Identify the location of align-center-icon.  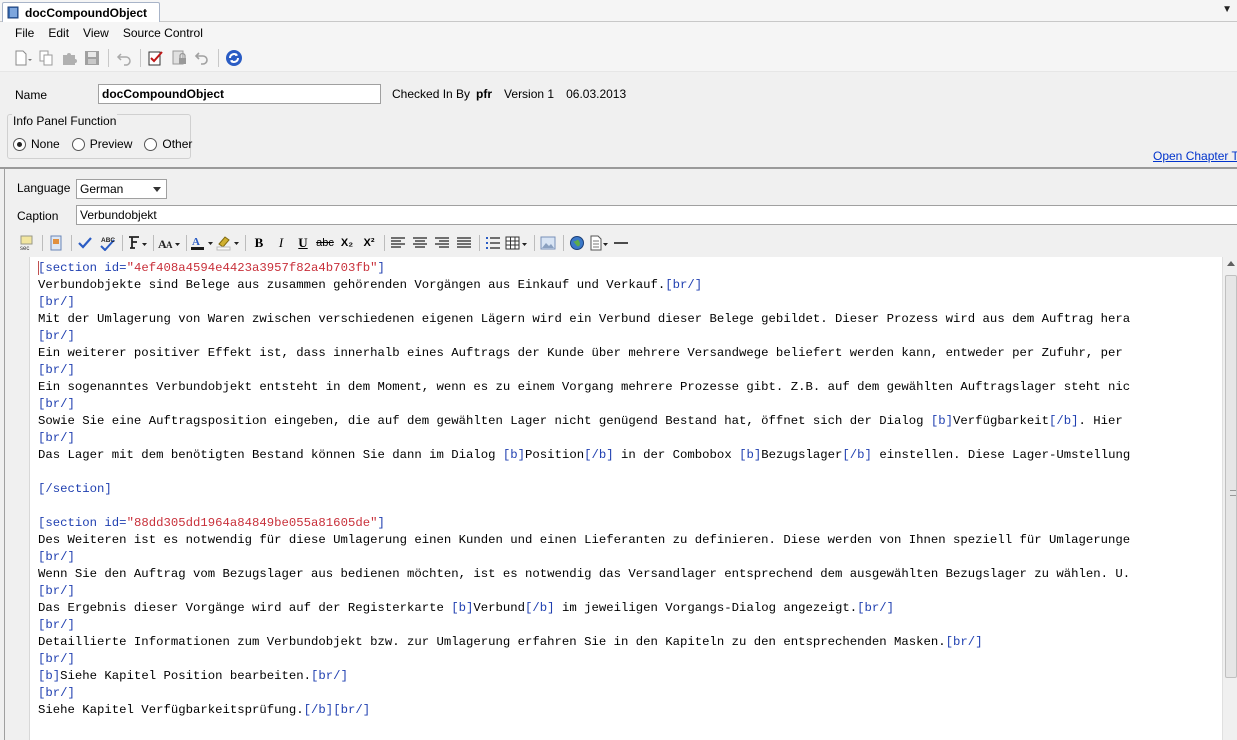
(420, 242).